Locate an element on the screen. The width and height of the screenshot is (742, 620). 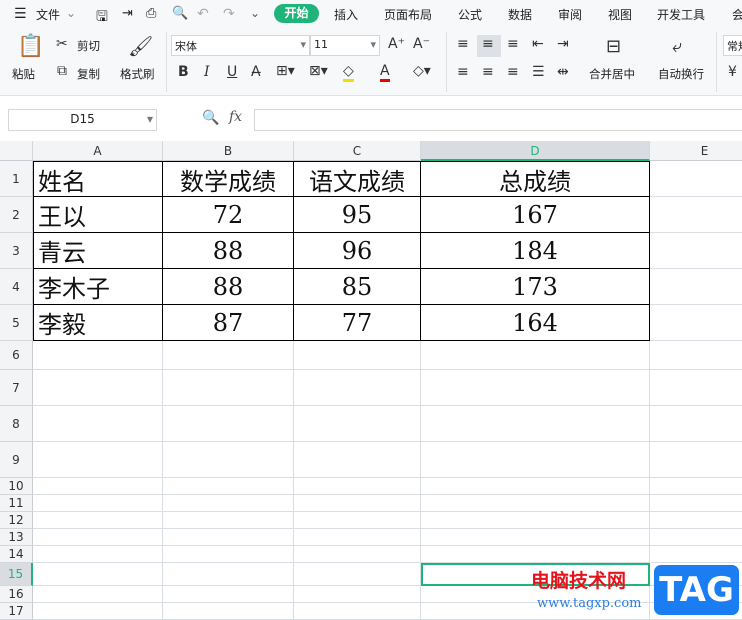
cell-C14 is located at coordinates (357, 554).